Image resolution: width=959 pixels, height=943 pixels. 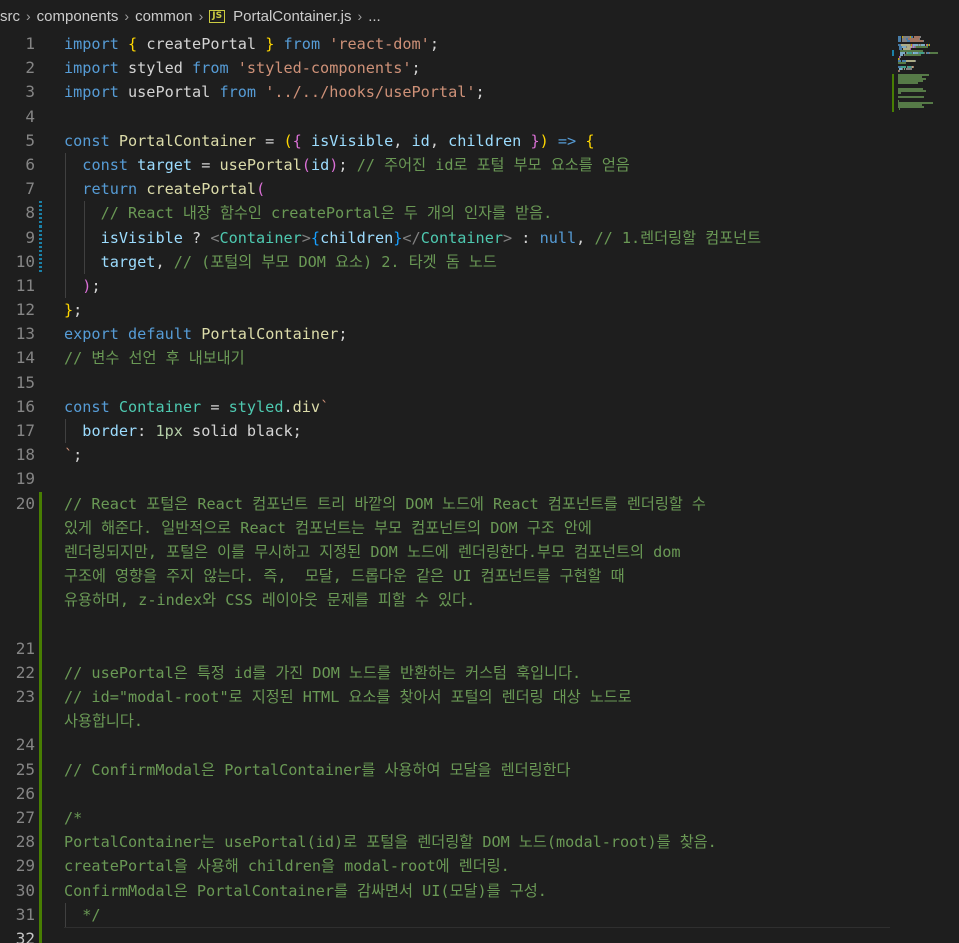 I want to click on code-line: 유용하며, z-index와 CSS 레이아웃 문제를 피할 수 있다., so click(x=445, y=600).